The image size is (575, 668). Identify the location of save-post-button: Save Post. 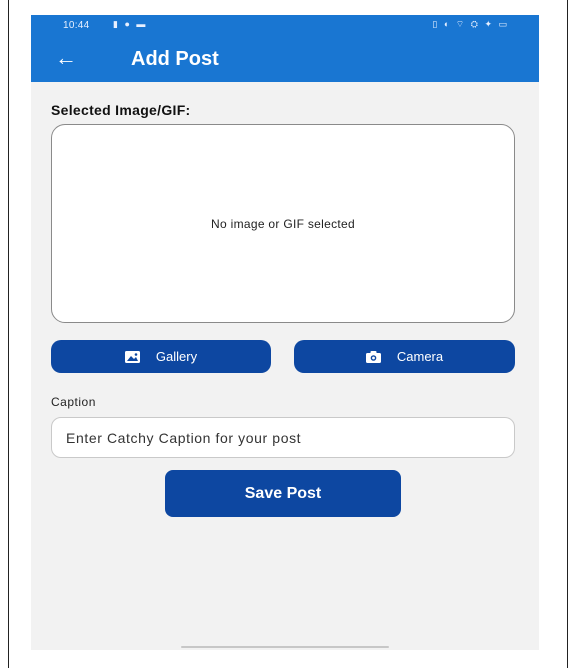
(283, 493).